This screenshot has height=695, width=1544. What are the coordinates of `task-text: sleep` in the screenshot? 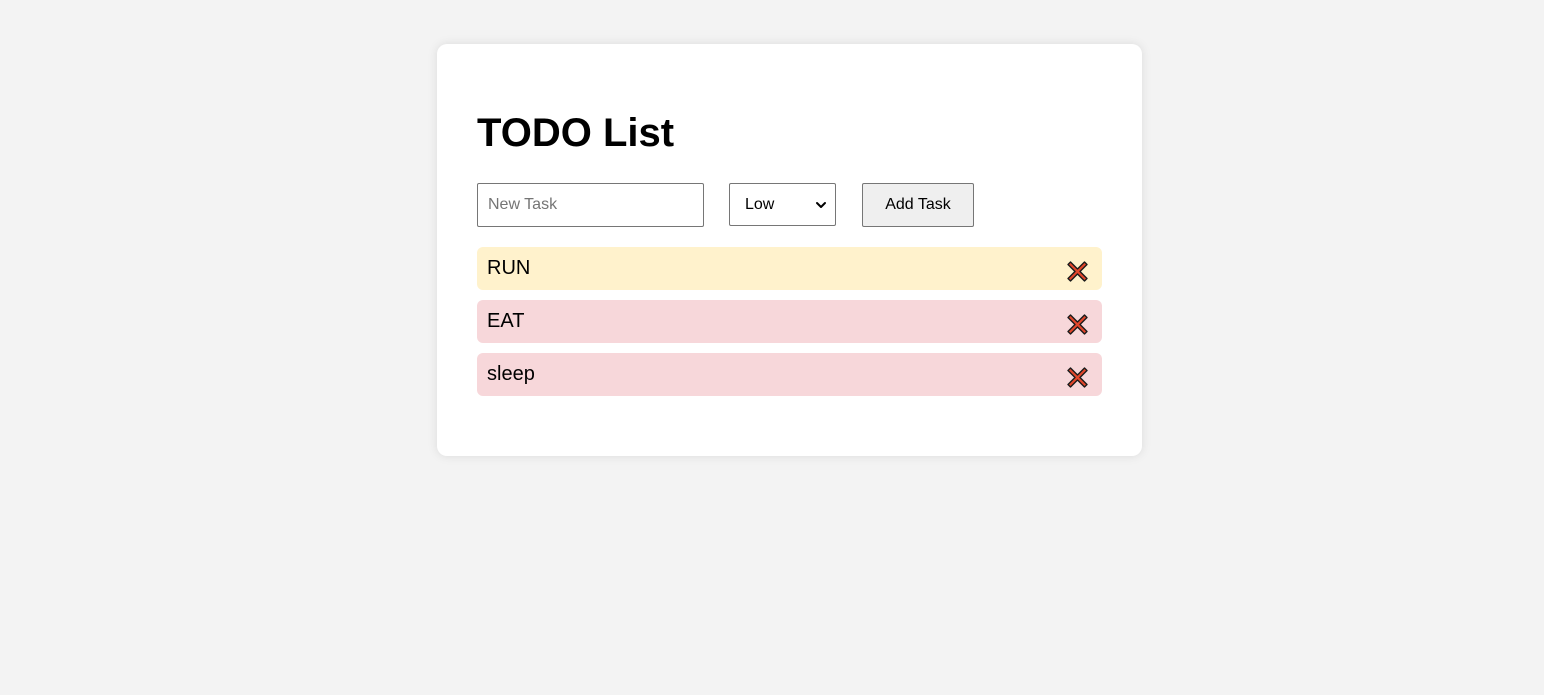 It's located at (511, 374).